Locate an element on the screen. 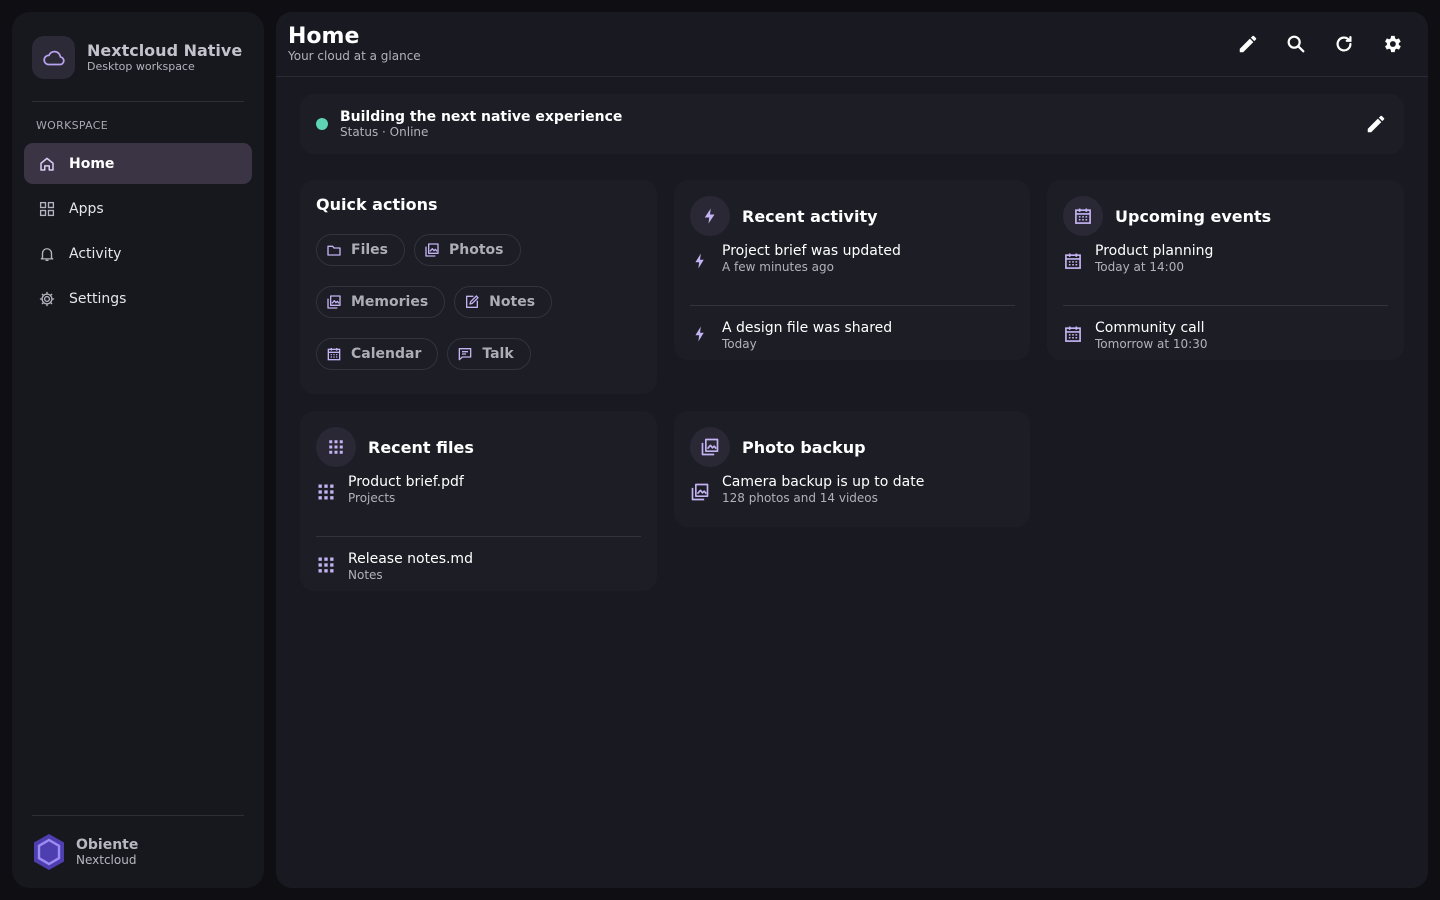 The image size is (1440, 900). quick-action-memories: Memories is located at coordinates (381, 302).